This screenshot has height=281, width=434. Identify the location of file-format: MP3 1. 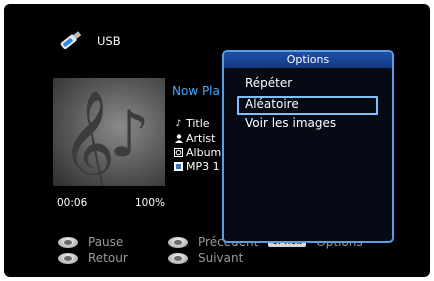
(203, 166).